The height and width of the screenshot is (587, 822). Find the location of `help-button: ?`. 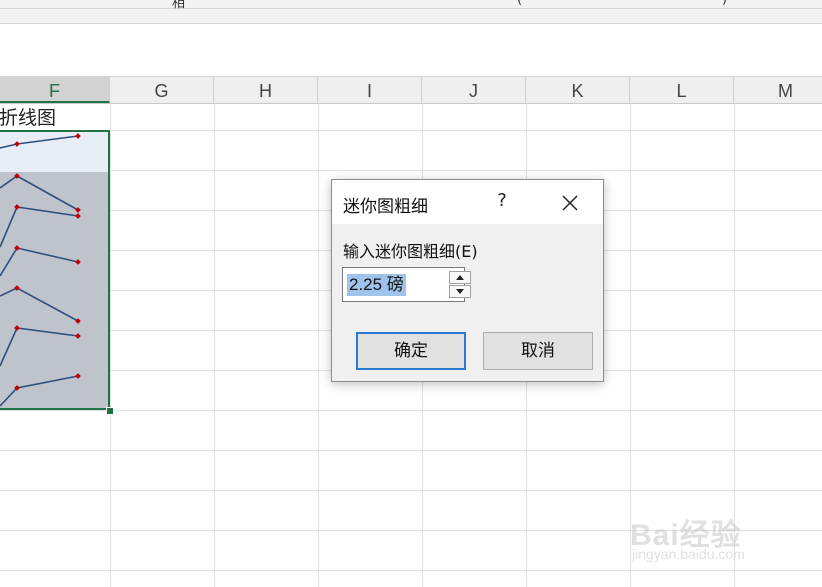

help-button: ? is located at coordinates (502, 202).